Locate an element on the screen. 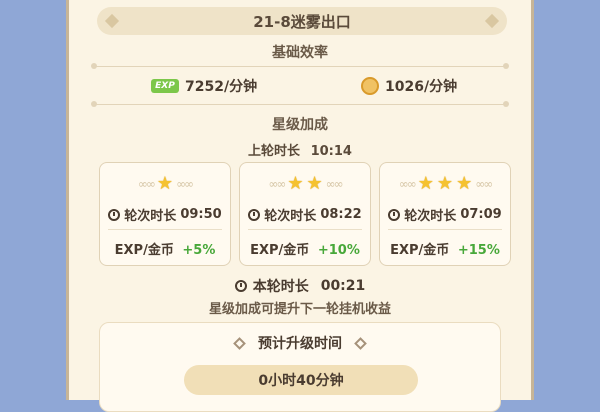 This screenshot has width=600, height=412. star-rating: ∞∞ ★ ★ ∞∞ is located at coordinates (305, 184).